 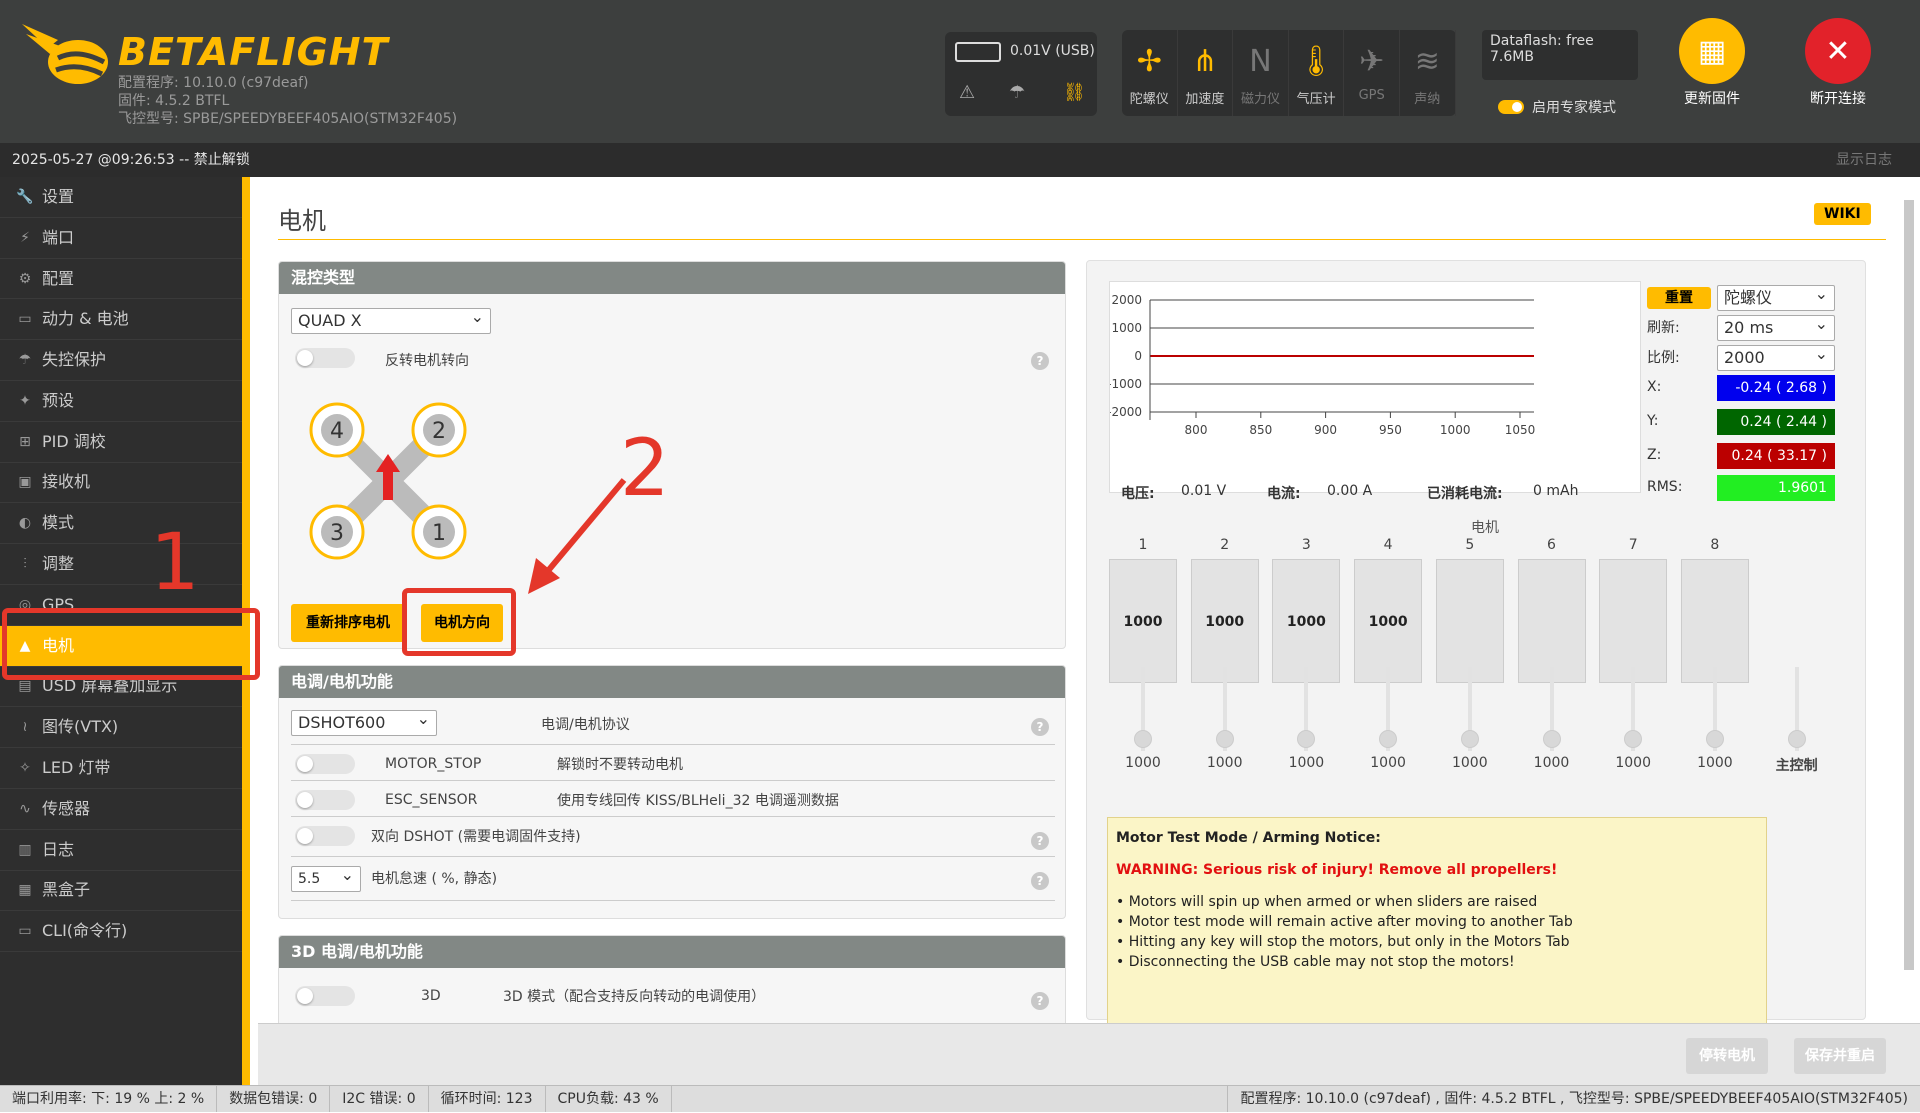 I want to click on sidebar-item-6: ⊞ PID 调校, so click(x=121, y=442).